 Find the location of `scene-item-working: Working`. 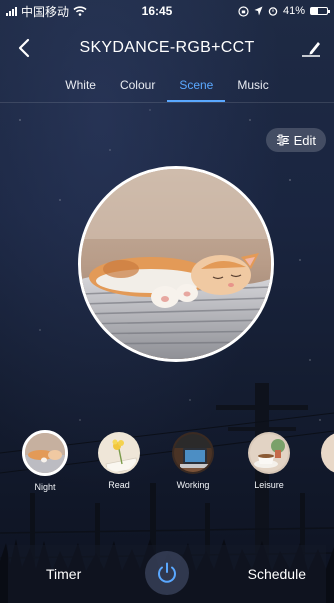

scene-item-working: Working is located at coordinates (193, 461).